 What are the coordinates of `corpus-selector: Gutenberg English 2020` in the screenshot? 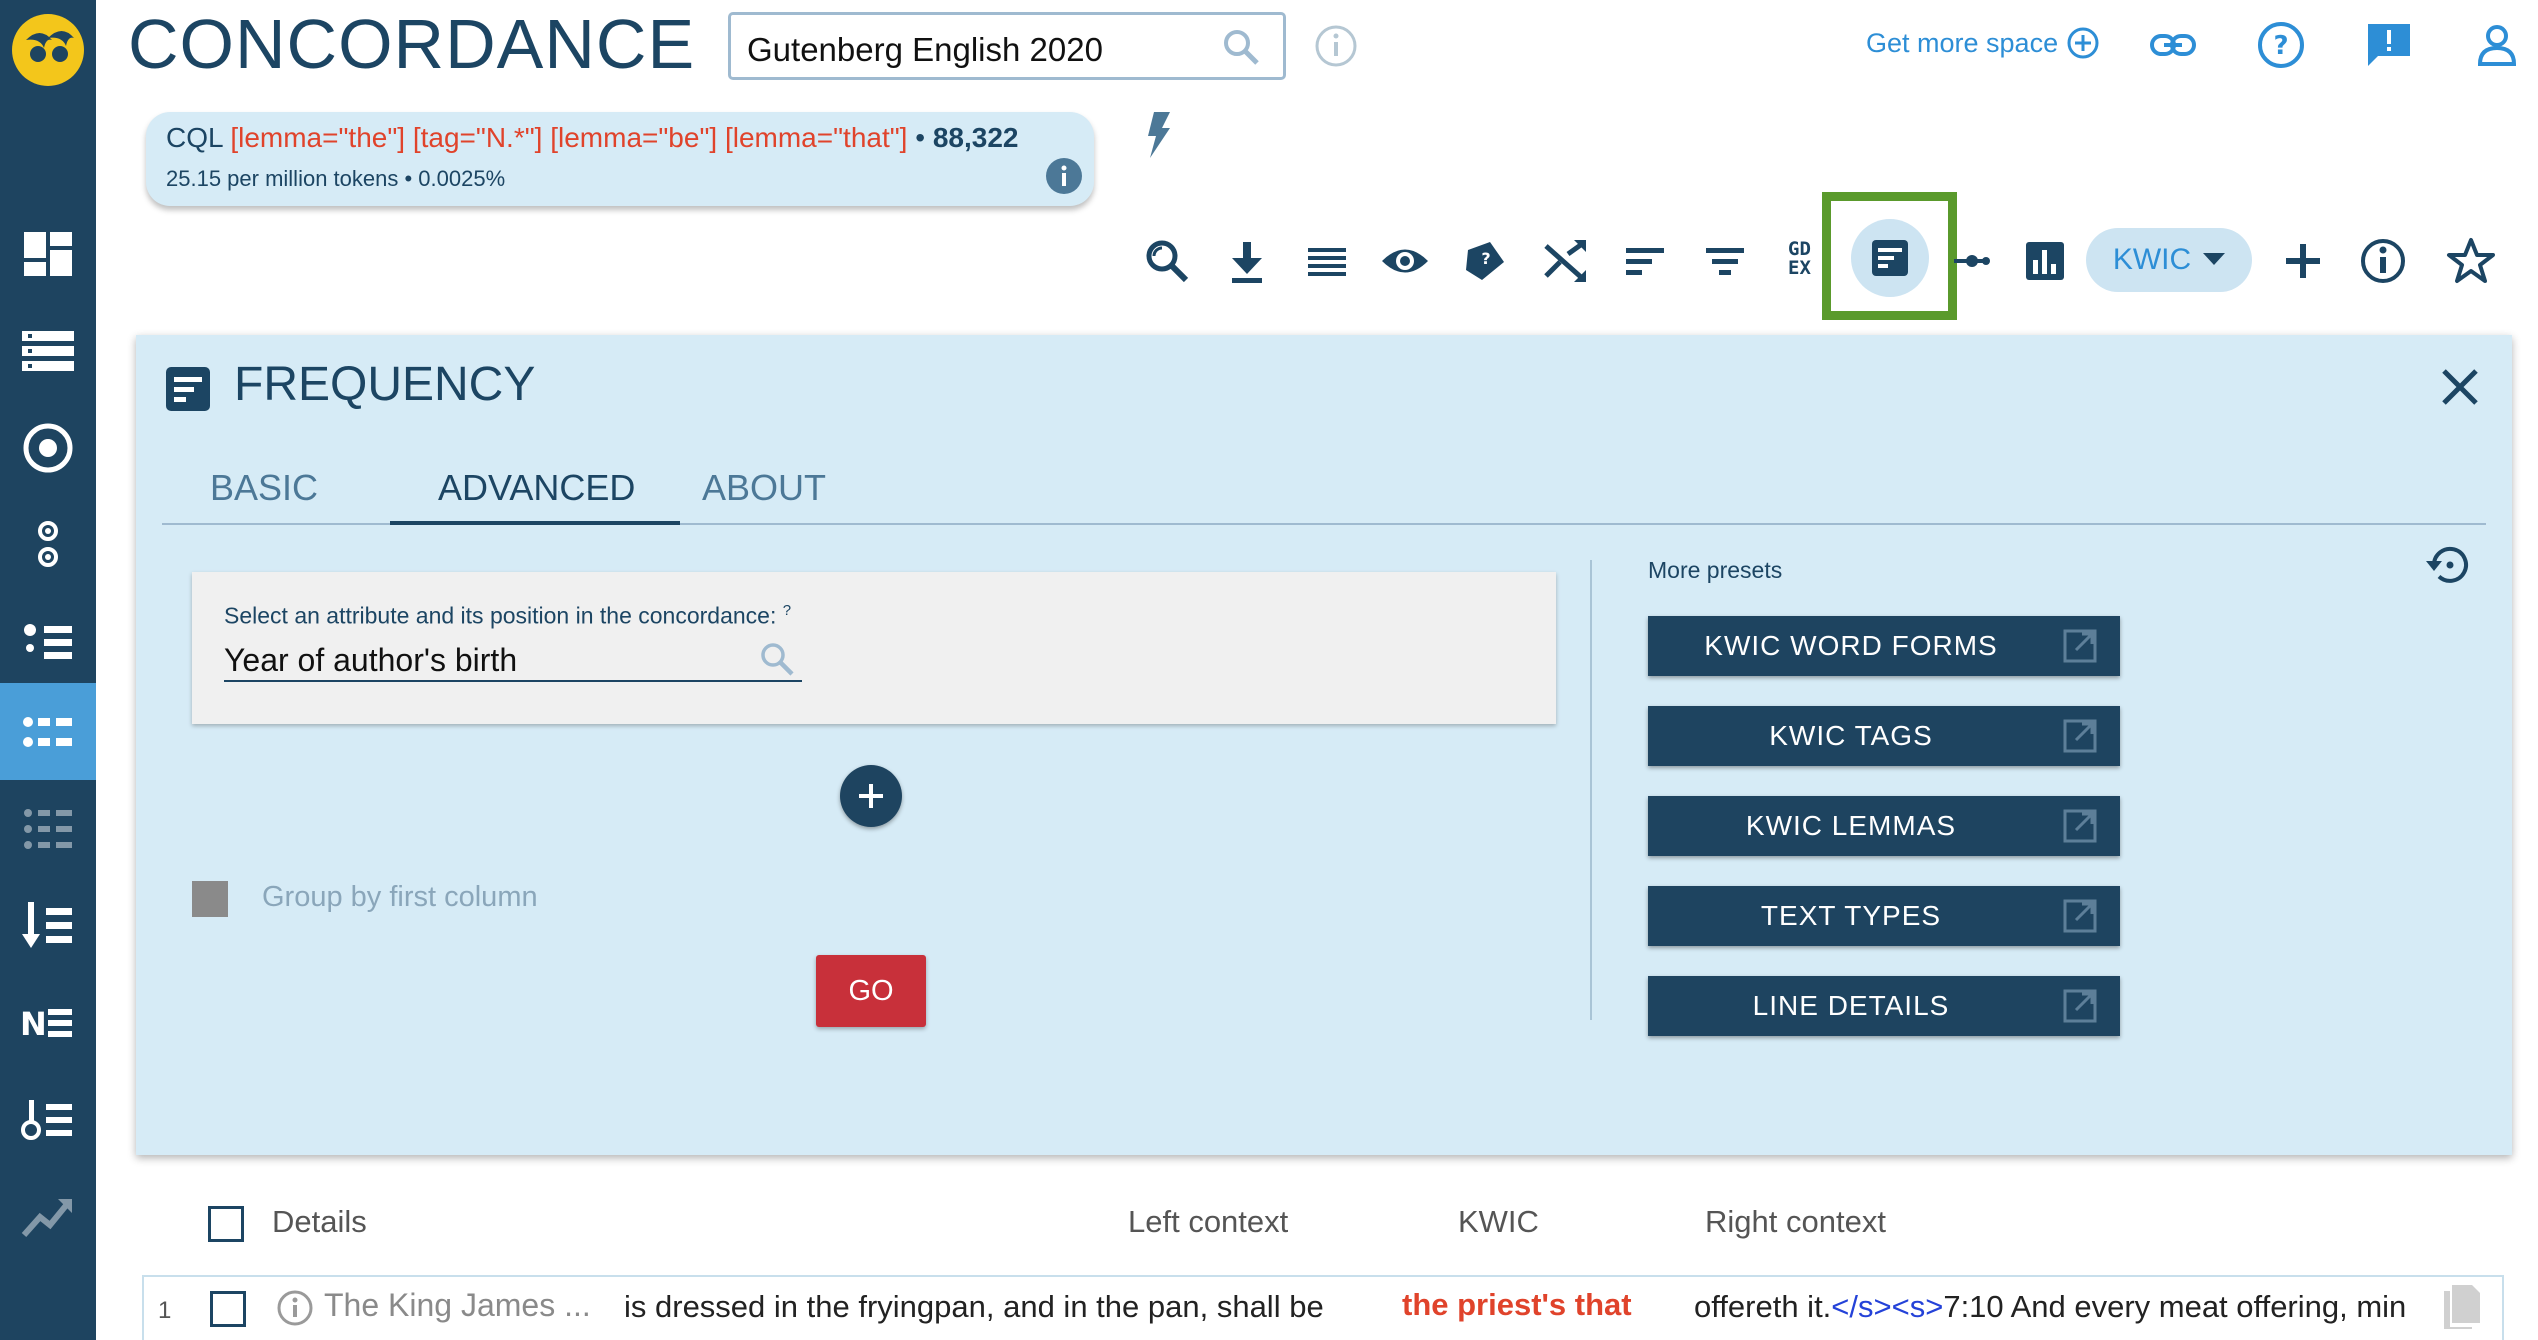 It's located at (1007, 46).